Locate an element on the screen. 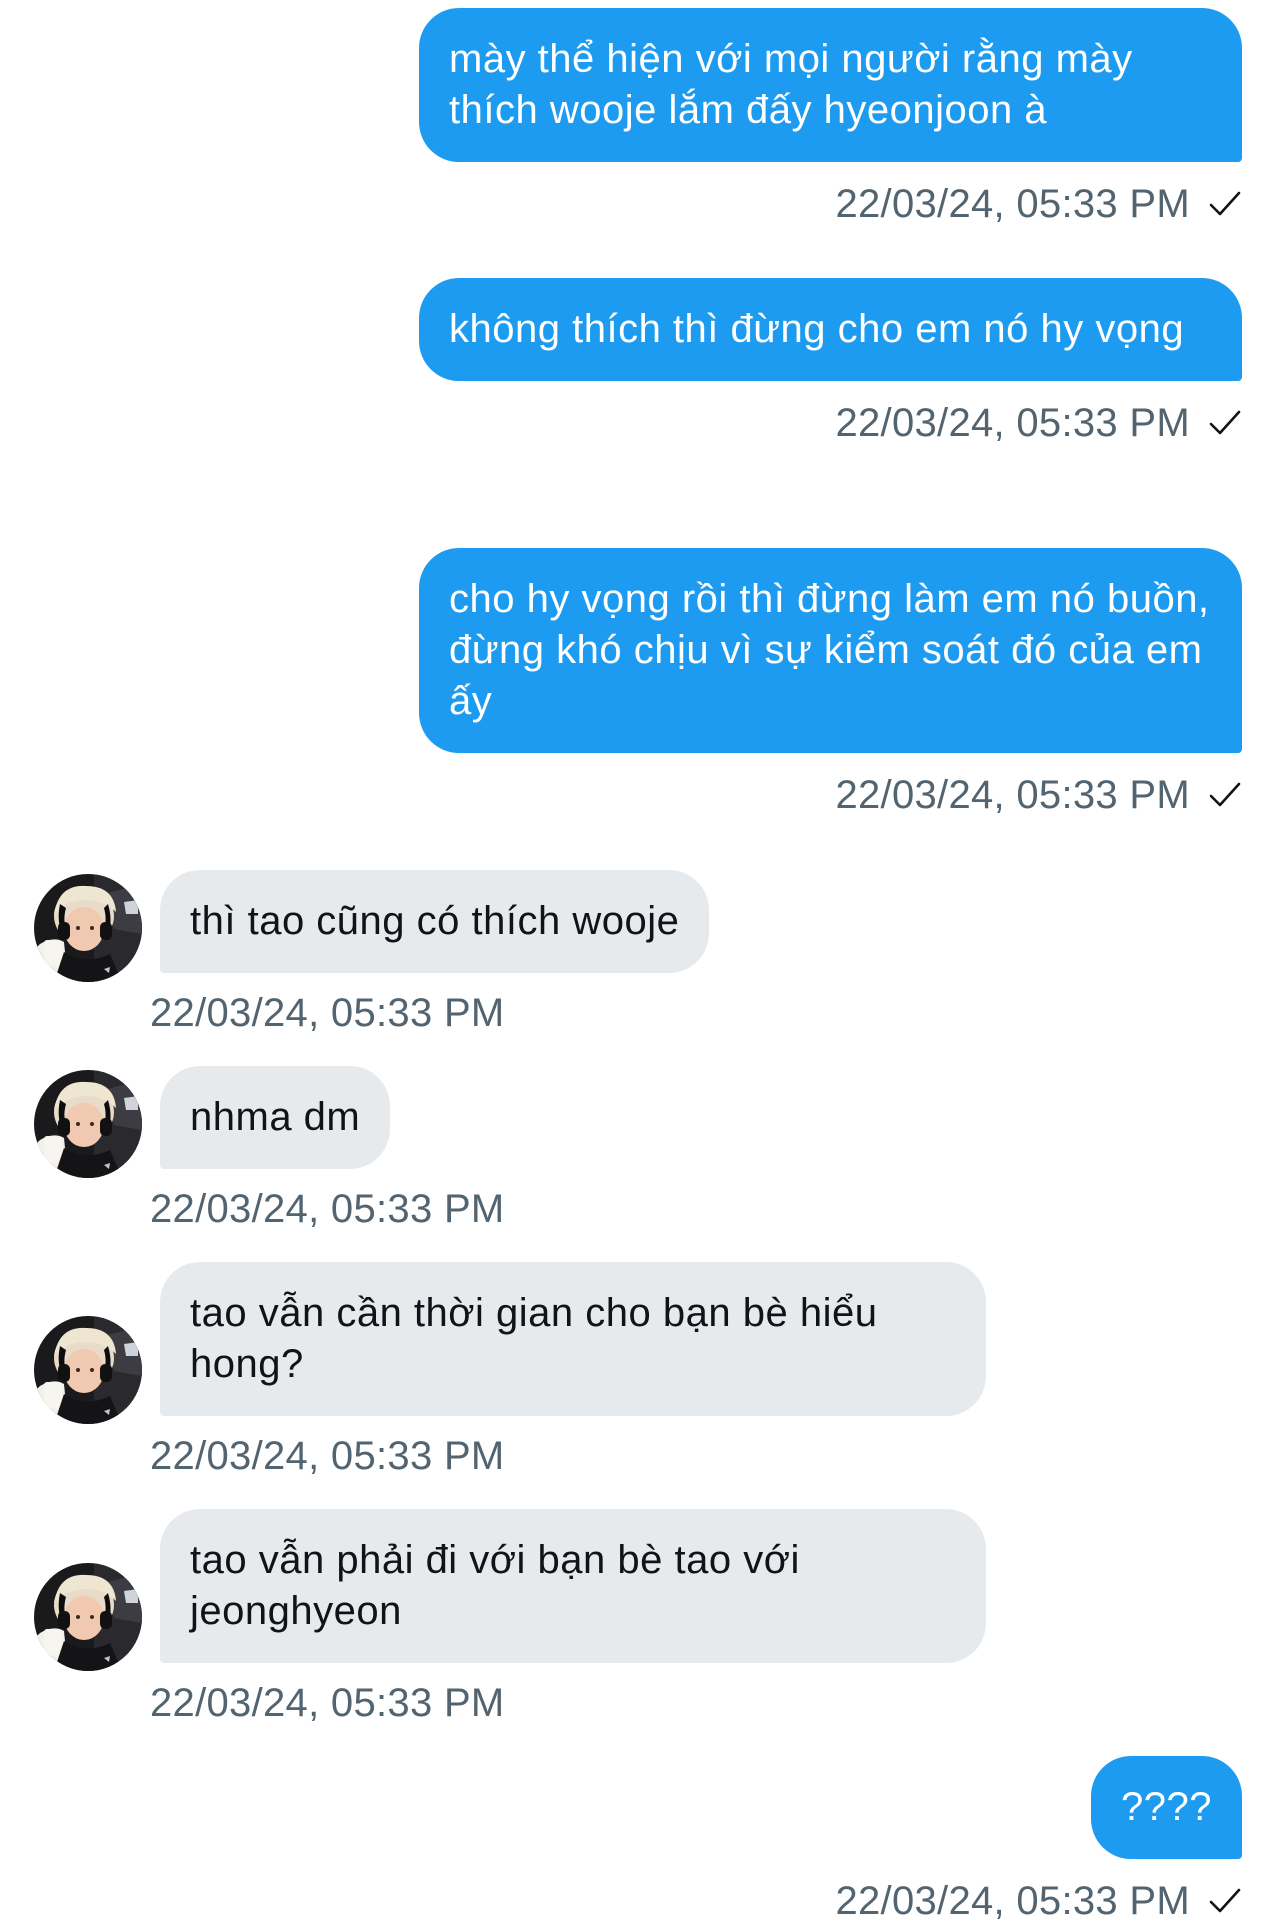 The width and height of the screenshot is (1279, 1923). message-incoming: nhma dm 22/03/24, 05:33 PM is located at coordinates (269, 1148).